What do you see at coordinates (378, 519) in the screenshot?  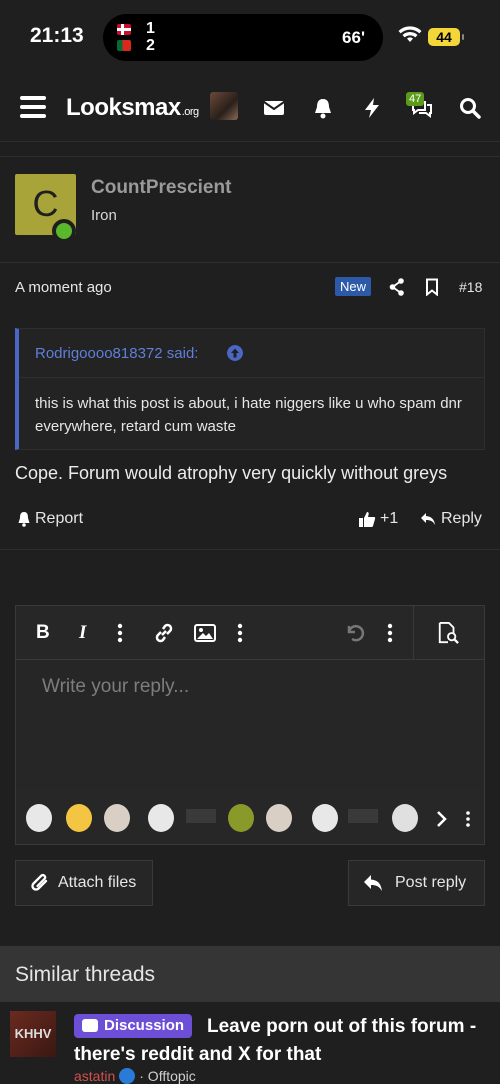 I see `like-button: +1` at bounding box center [378, 519].